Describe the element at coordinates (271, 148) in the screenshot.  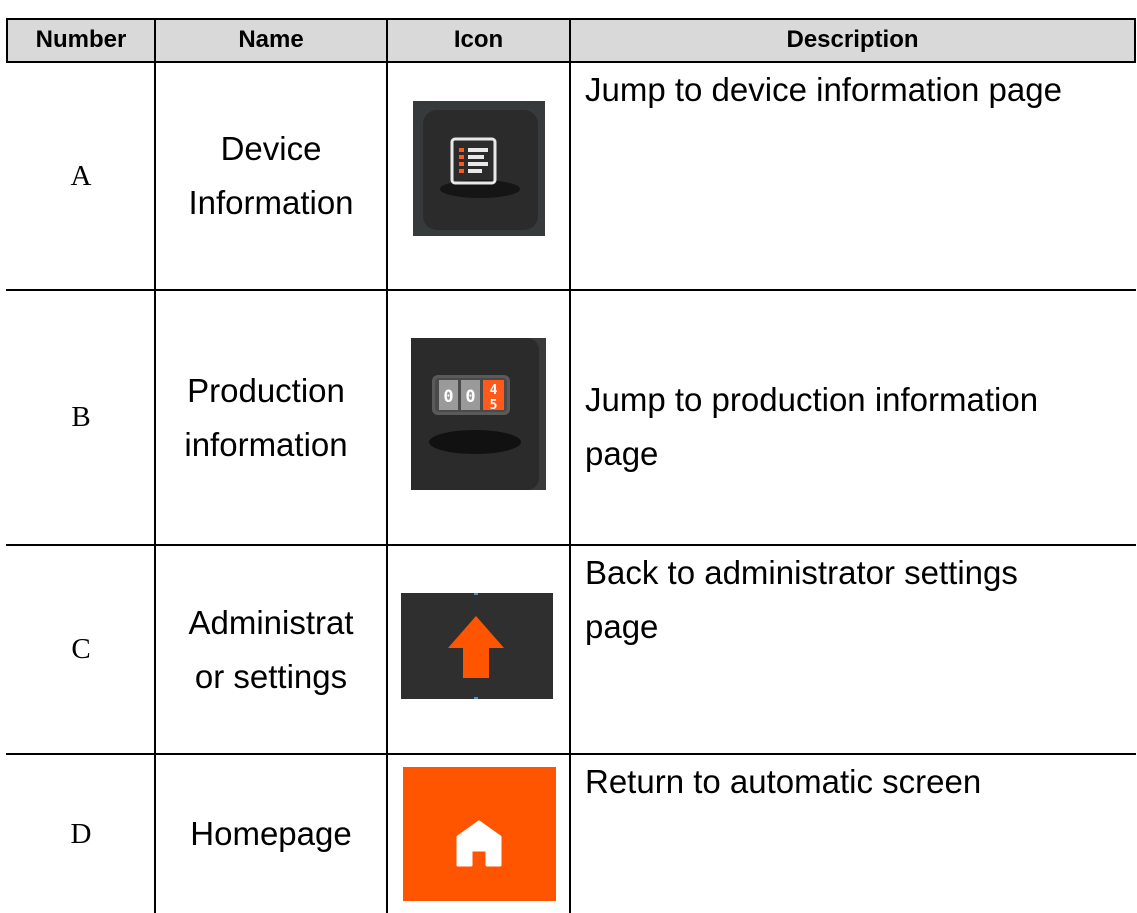
I see `row-name-line: Device` at that location.